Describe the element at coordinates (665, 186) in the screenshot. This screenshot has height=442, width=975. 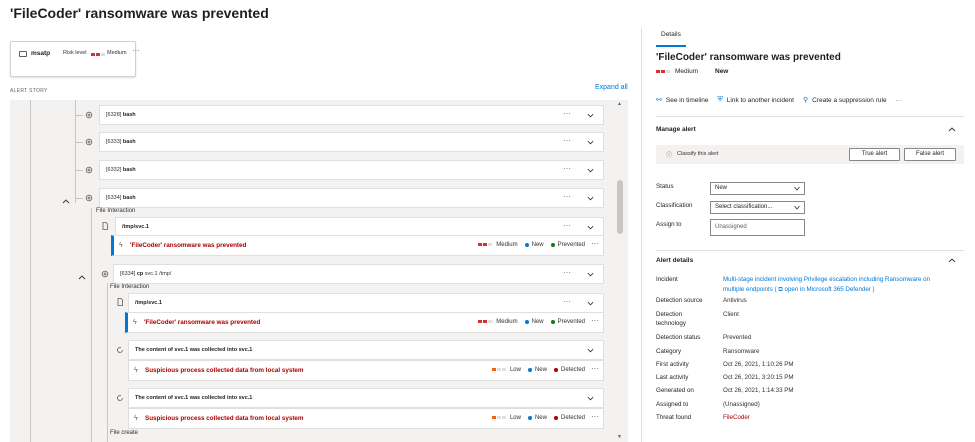
I see `status-label: Status` at that location.